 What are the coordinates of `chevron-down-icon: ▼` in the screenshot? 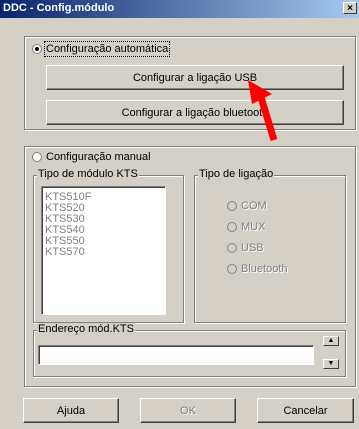 It's located at (331, 363).